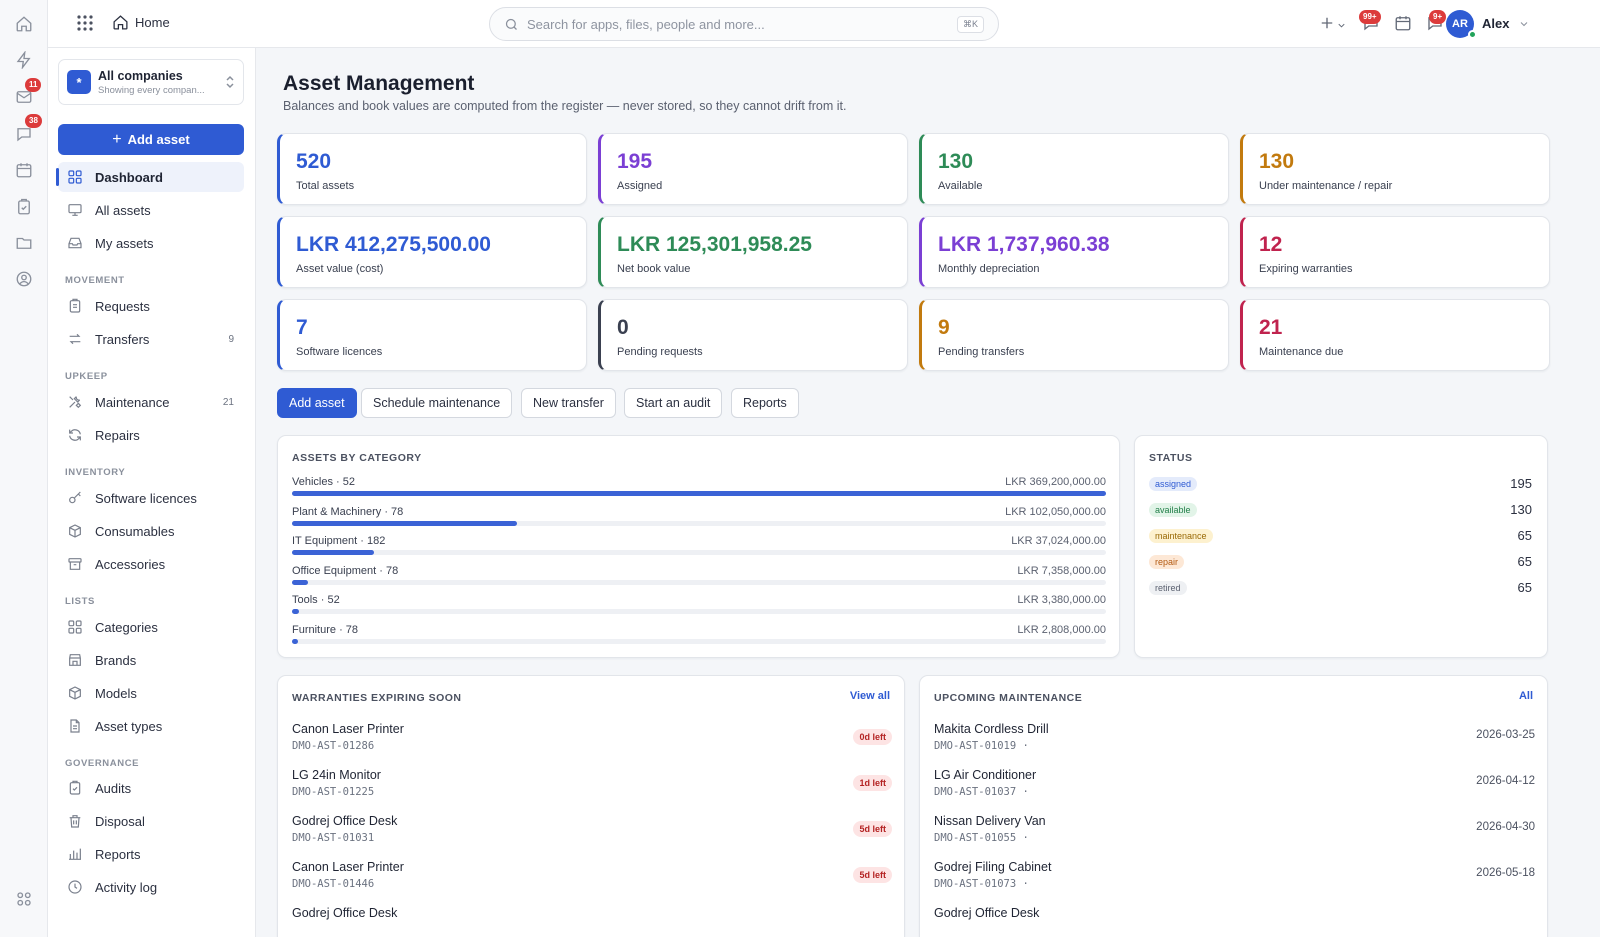  What do you see at coordinates (1526, 696) in the screenshot?
I see `view-all-maintenance-link: All` at bounding box center [1526, 696].